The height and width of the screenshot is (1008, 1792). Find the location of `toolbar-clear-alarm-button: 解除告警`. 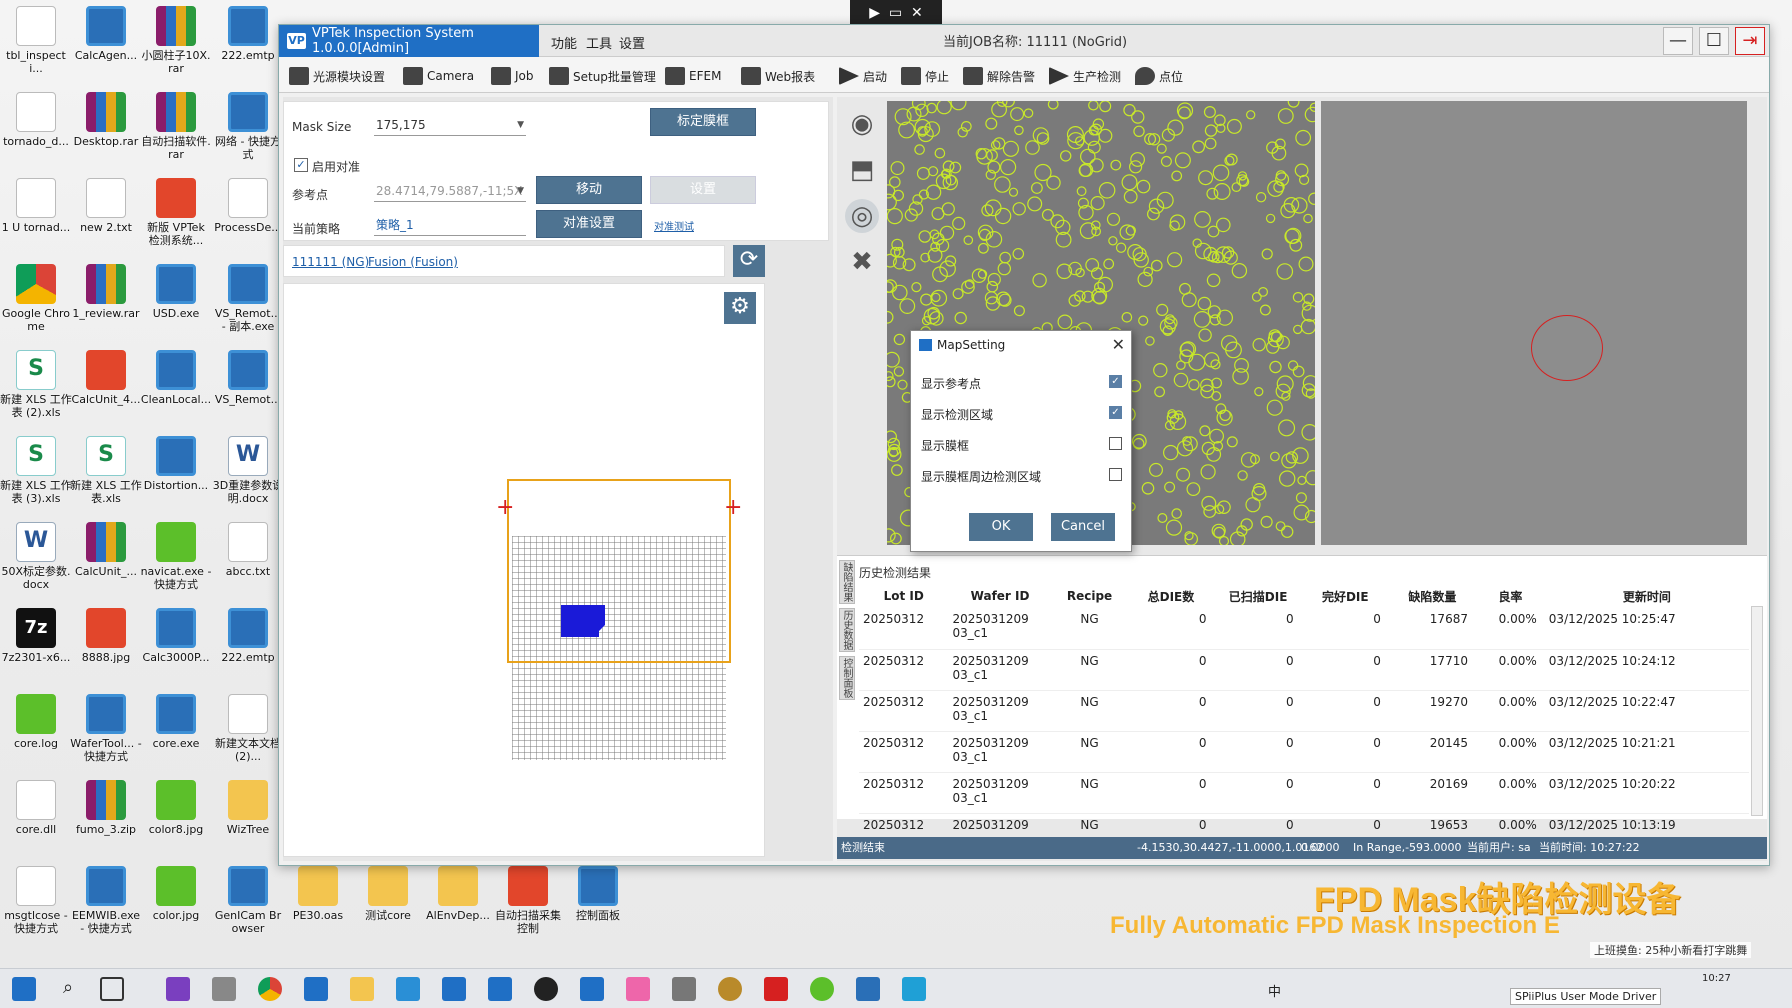

toolbar-clear-alarm-button: 解除告警 is located at coordinates (999, 76).